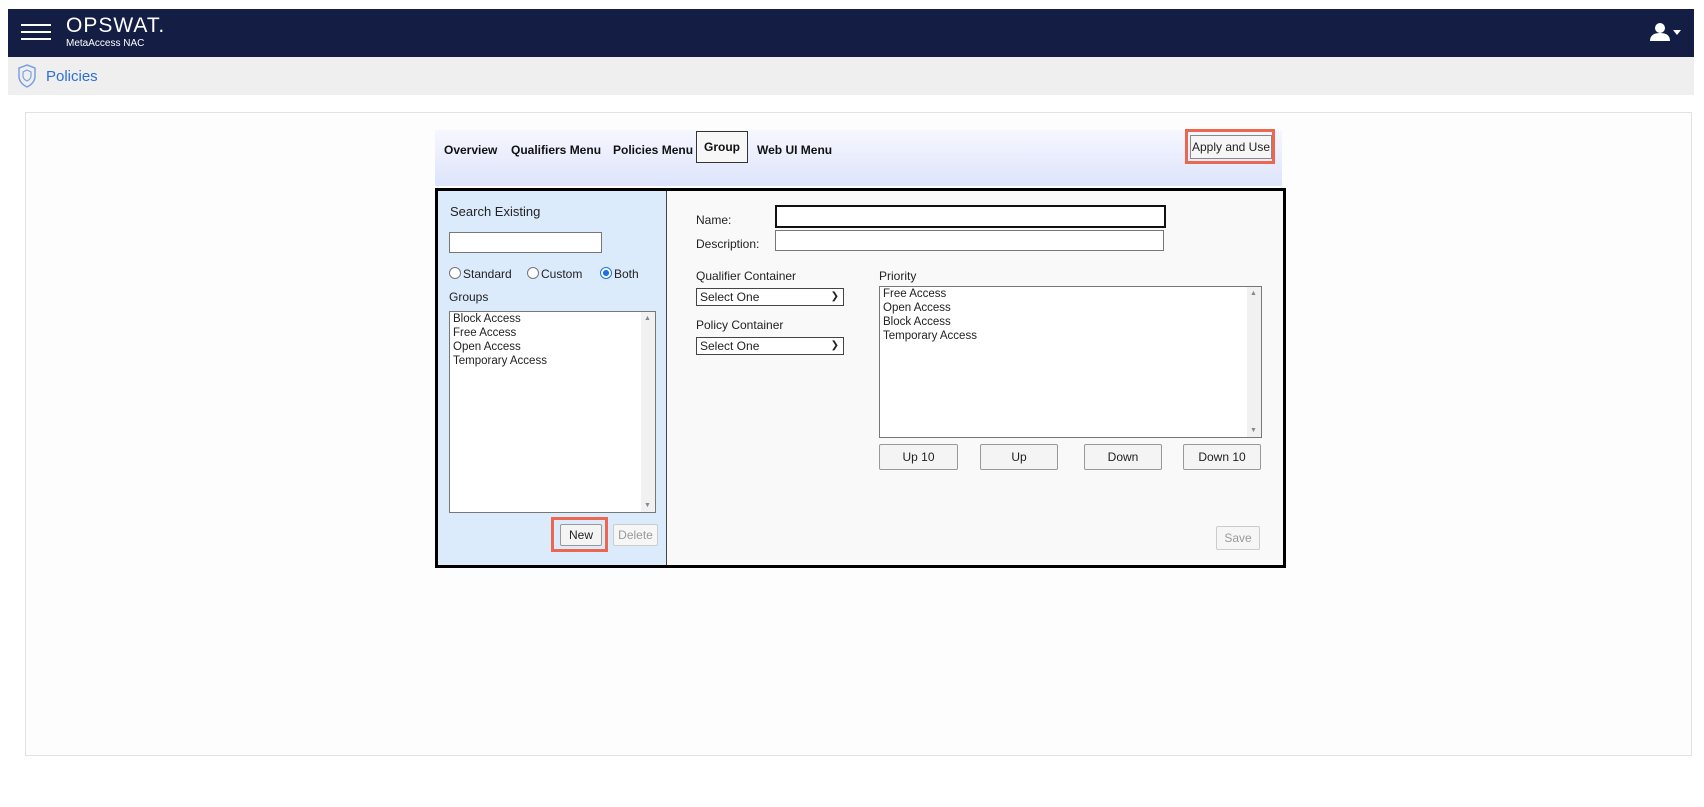  Describe the element at coordinates (714, 220) in the screenshot. I see `name-label: Name:` at that location.